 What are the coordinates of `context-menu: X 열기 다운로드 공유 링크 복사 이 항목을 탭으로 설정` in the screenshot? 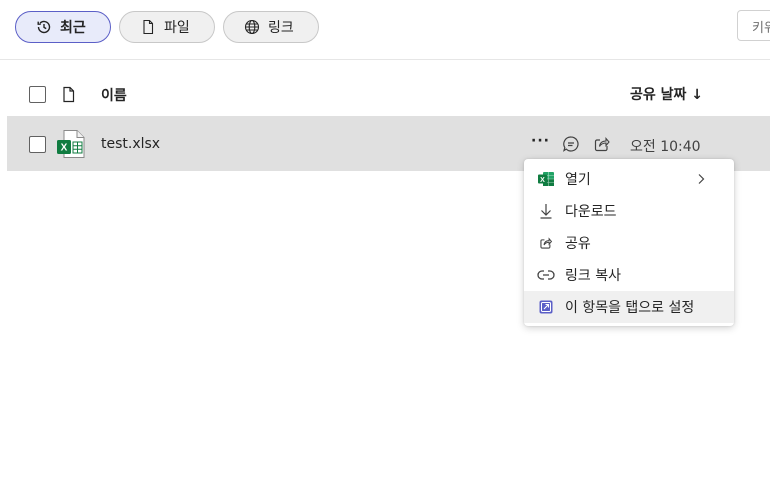 It's located at (629, 242).